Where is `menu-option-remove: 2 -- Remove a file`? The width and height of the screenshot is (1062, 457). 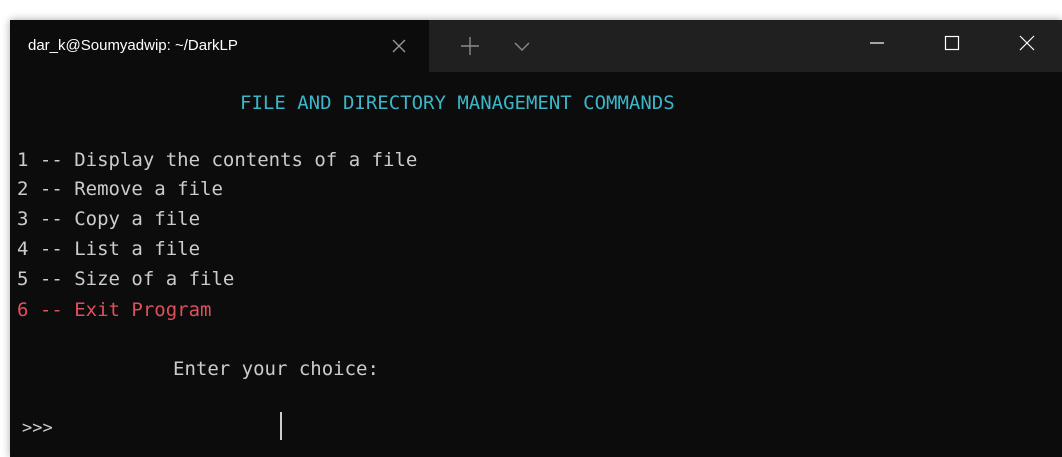 menu-option-remove: 2 -- Remove a file is located at coordinates (120, 189).